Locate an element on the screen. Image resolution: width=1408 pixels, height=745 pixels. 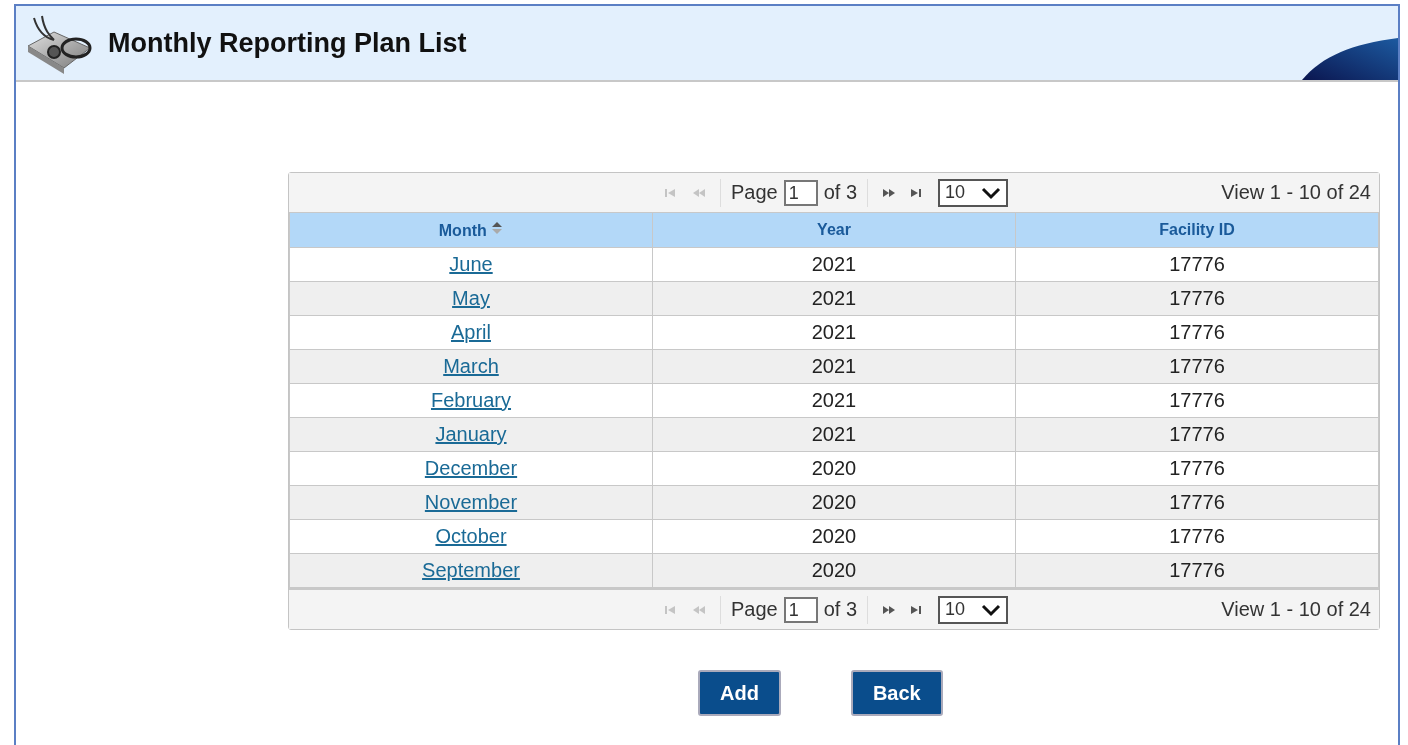
page-title: Monthly Reporting Plan List is located at coordinates (287, 43).